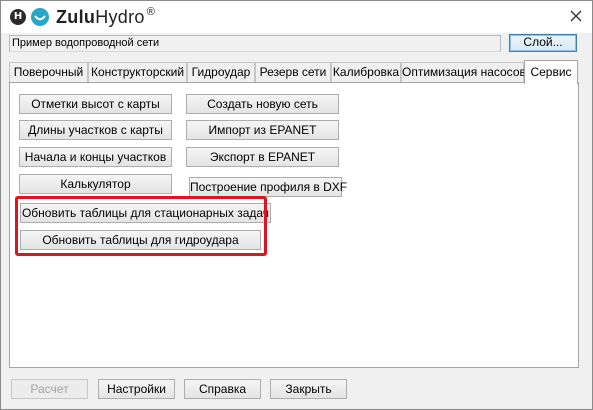 Image resolution: width=593 pixels, height=410 pixels. What do you see at coordinates (141, 226) in the screenshot?
I see `highlight-frame` at bounding box center [141, 226].